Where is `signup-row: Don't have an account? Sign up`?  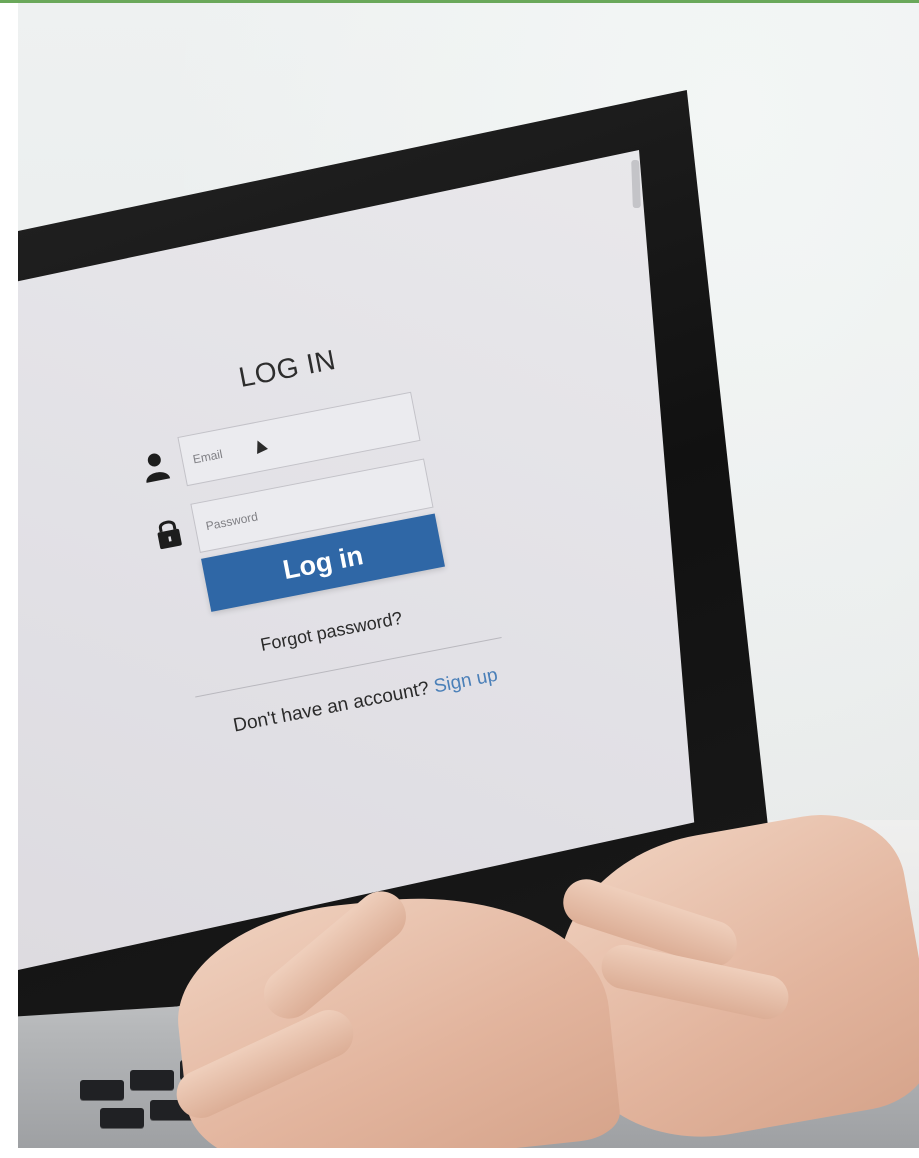
signup-row: Don't have an account? Sign up is located at coordinates (366, 701).